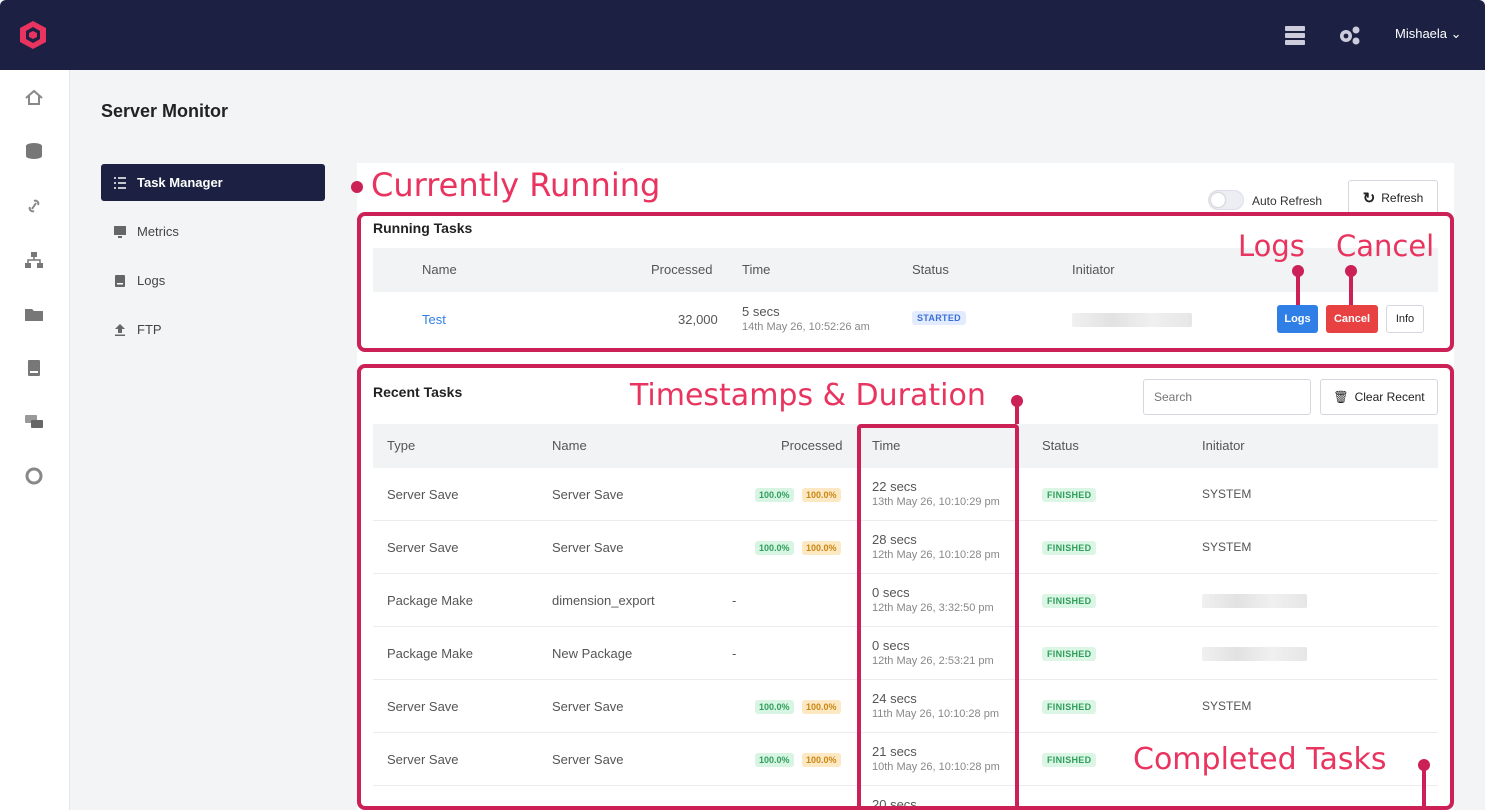 The height and width of the screenshot is (810, 1485). I want to click on search-input, so click(1227, 397).